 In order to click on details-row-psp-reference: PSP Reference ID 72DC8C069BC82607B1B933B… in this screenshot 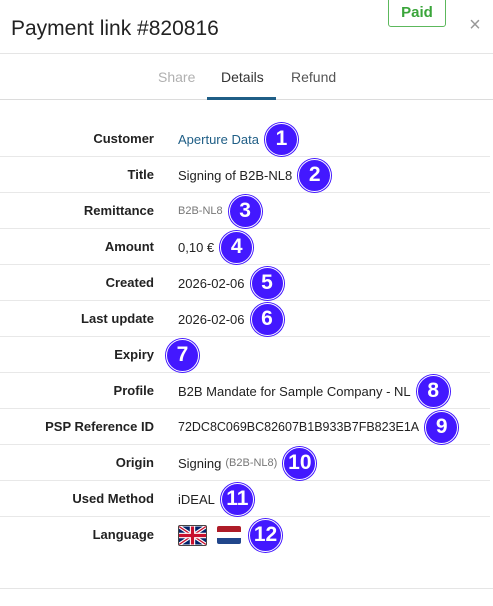, I will do `click(245, 427)`.